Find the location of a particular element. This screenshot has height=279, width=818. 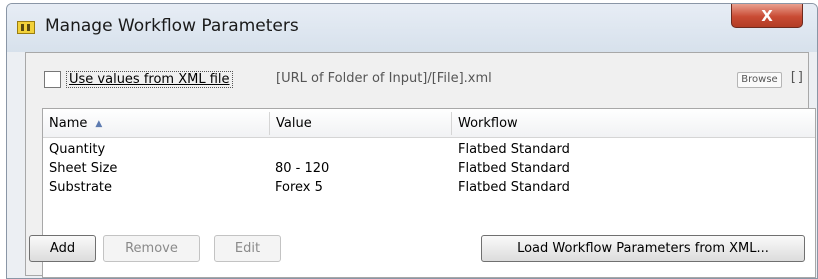

column-header-value: Value is located at coordinates (360, 123).